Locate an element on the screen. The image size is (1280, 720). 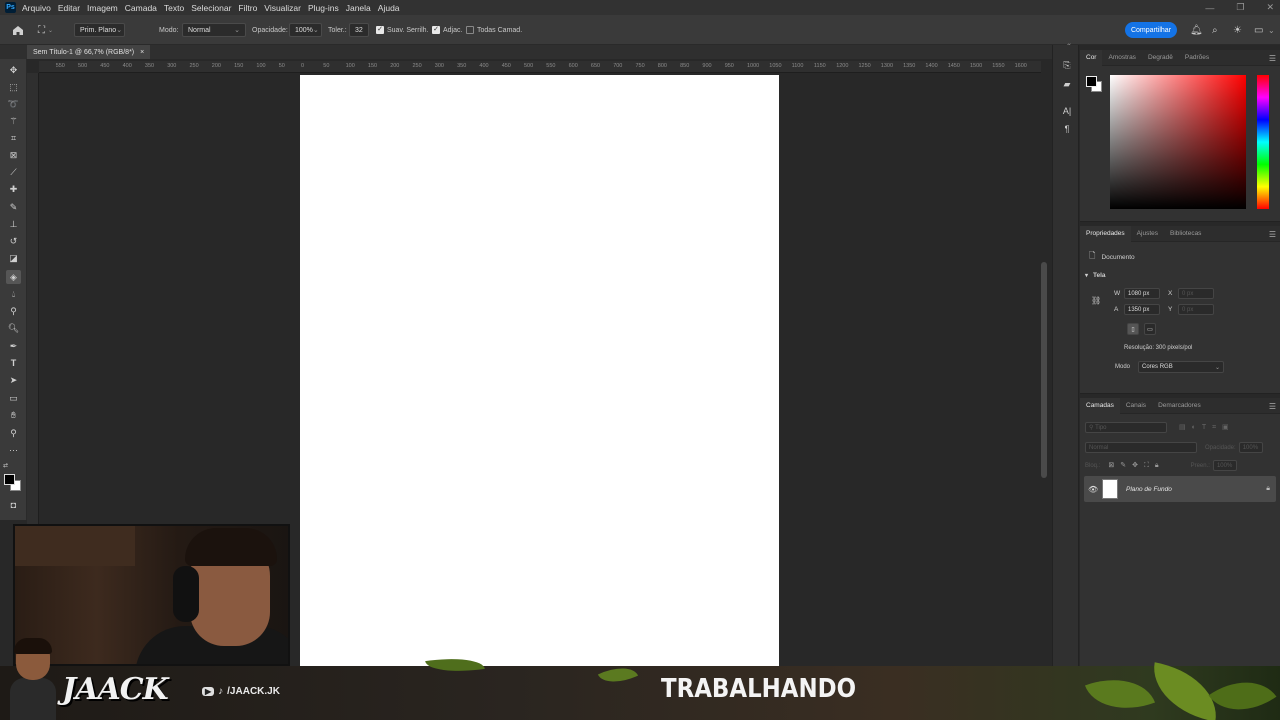
close-window-icon: ✕ is located at coordinates (1270, 7).